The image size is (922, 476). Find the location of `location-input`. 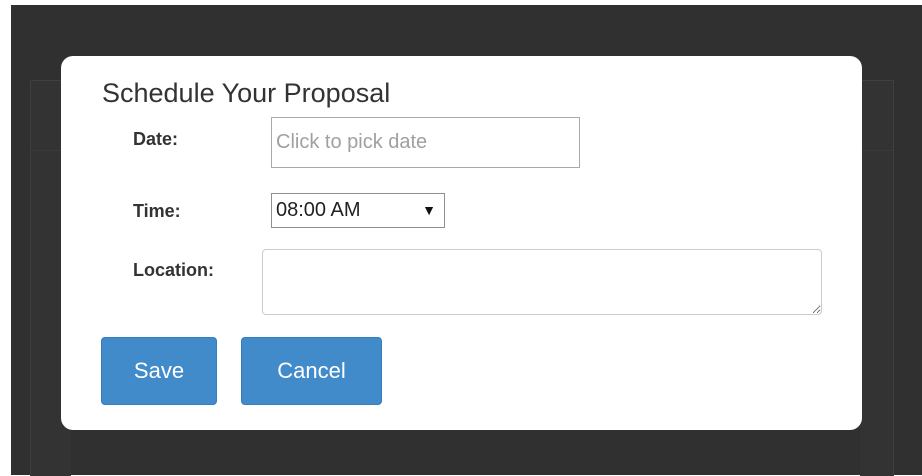

location-input is located at coordinates (542, 282).